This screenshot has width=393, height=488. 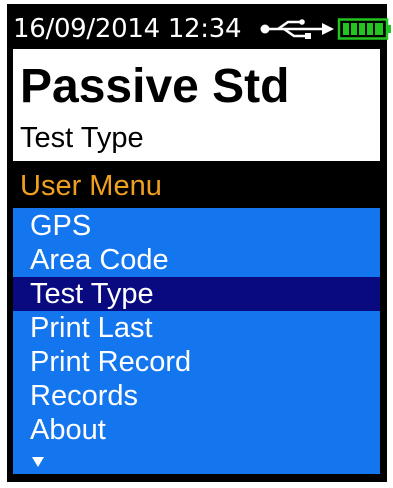 What do you see at coordinates (196, 186) in the screenshot?
I see `menu-title-bar: User Menu` at bounding box center [196, 186].